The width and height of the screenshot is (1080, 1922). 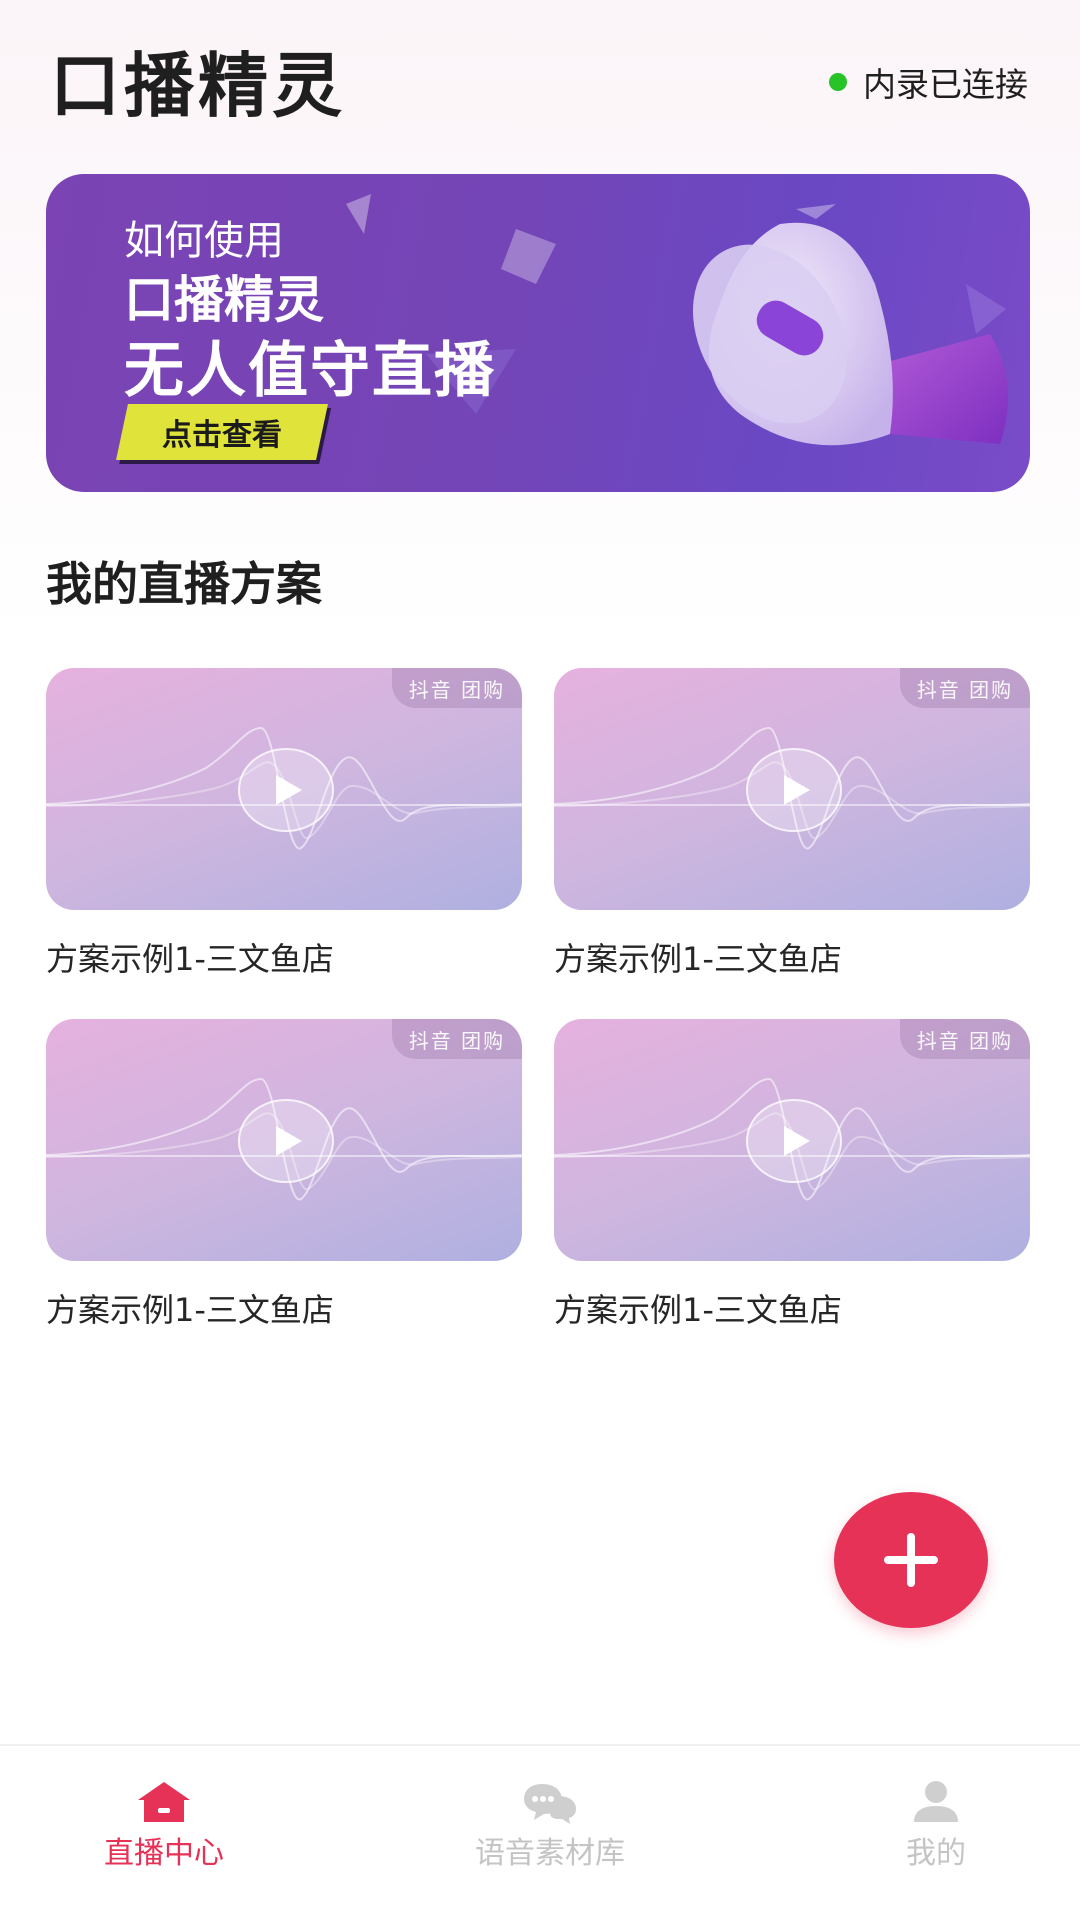 What do you see at coordinates (204, 241) in the screenshot?
I see `banner-line-1: 如何使用` at bounding box center [204, 241].